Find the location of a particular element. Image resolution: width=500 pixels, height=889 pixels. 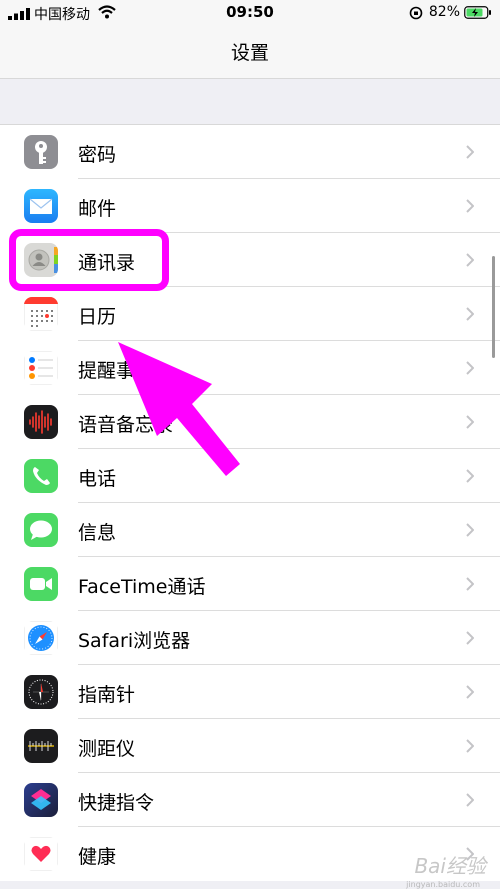

annotation-arrow-icon is located at coordinates (179, 409).